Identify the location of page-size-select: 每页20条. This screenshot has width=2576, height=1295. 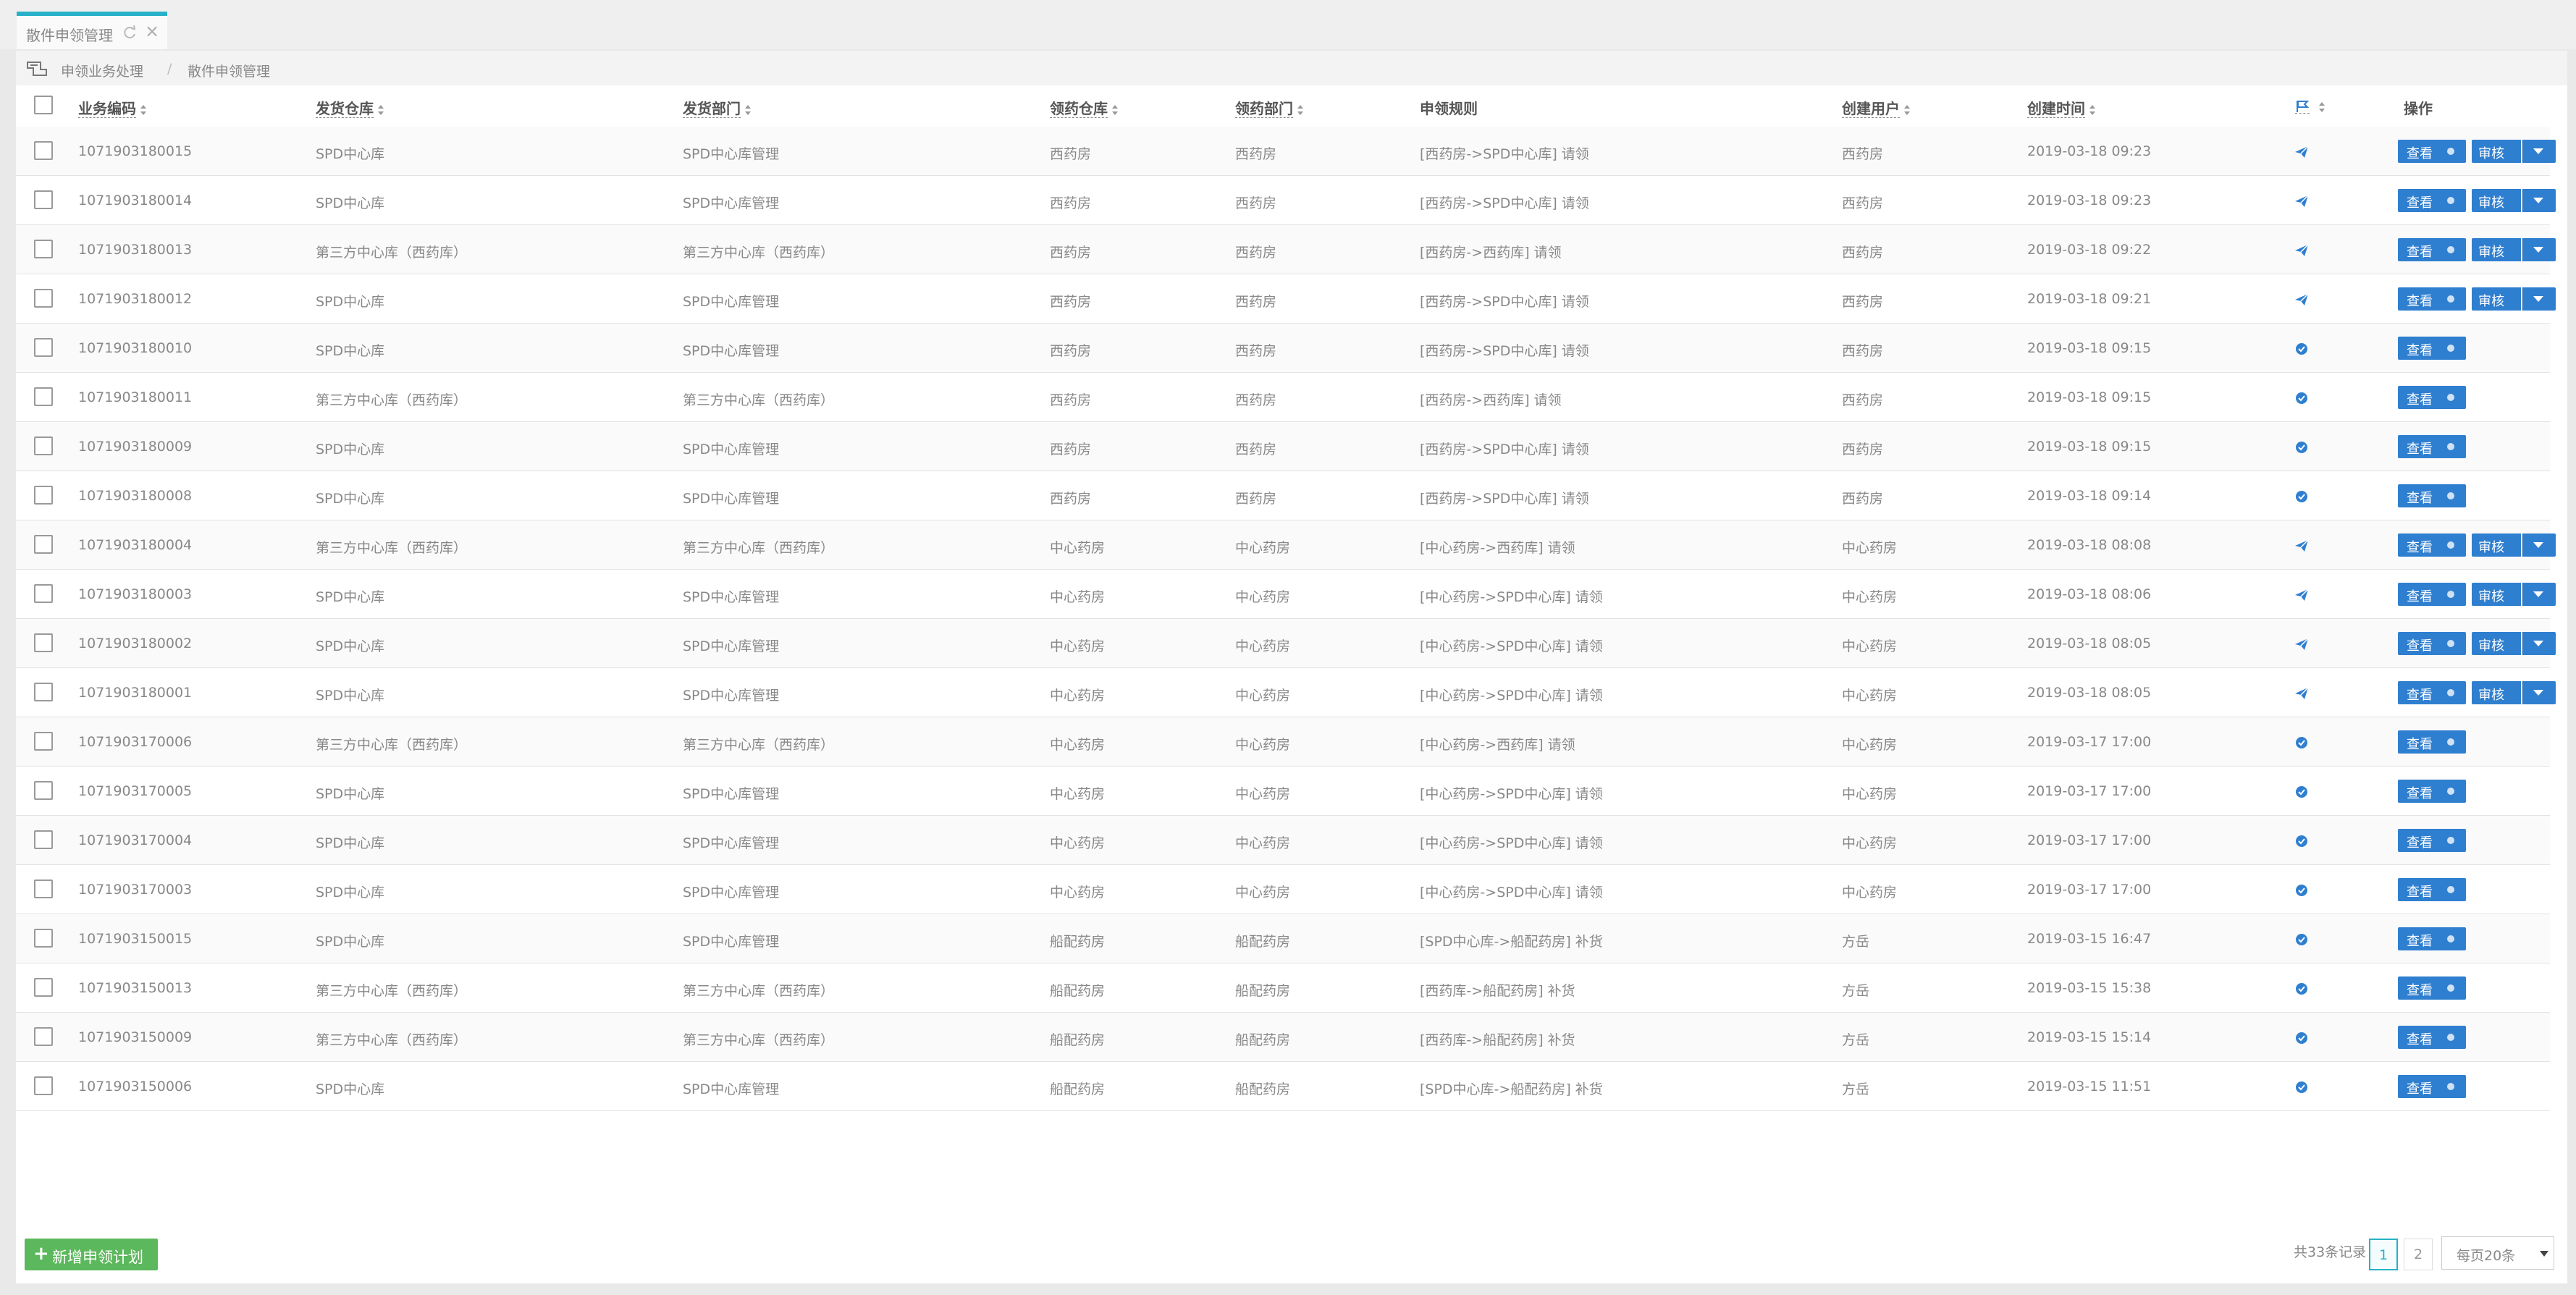
(2497, 1253).